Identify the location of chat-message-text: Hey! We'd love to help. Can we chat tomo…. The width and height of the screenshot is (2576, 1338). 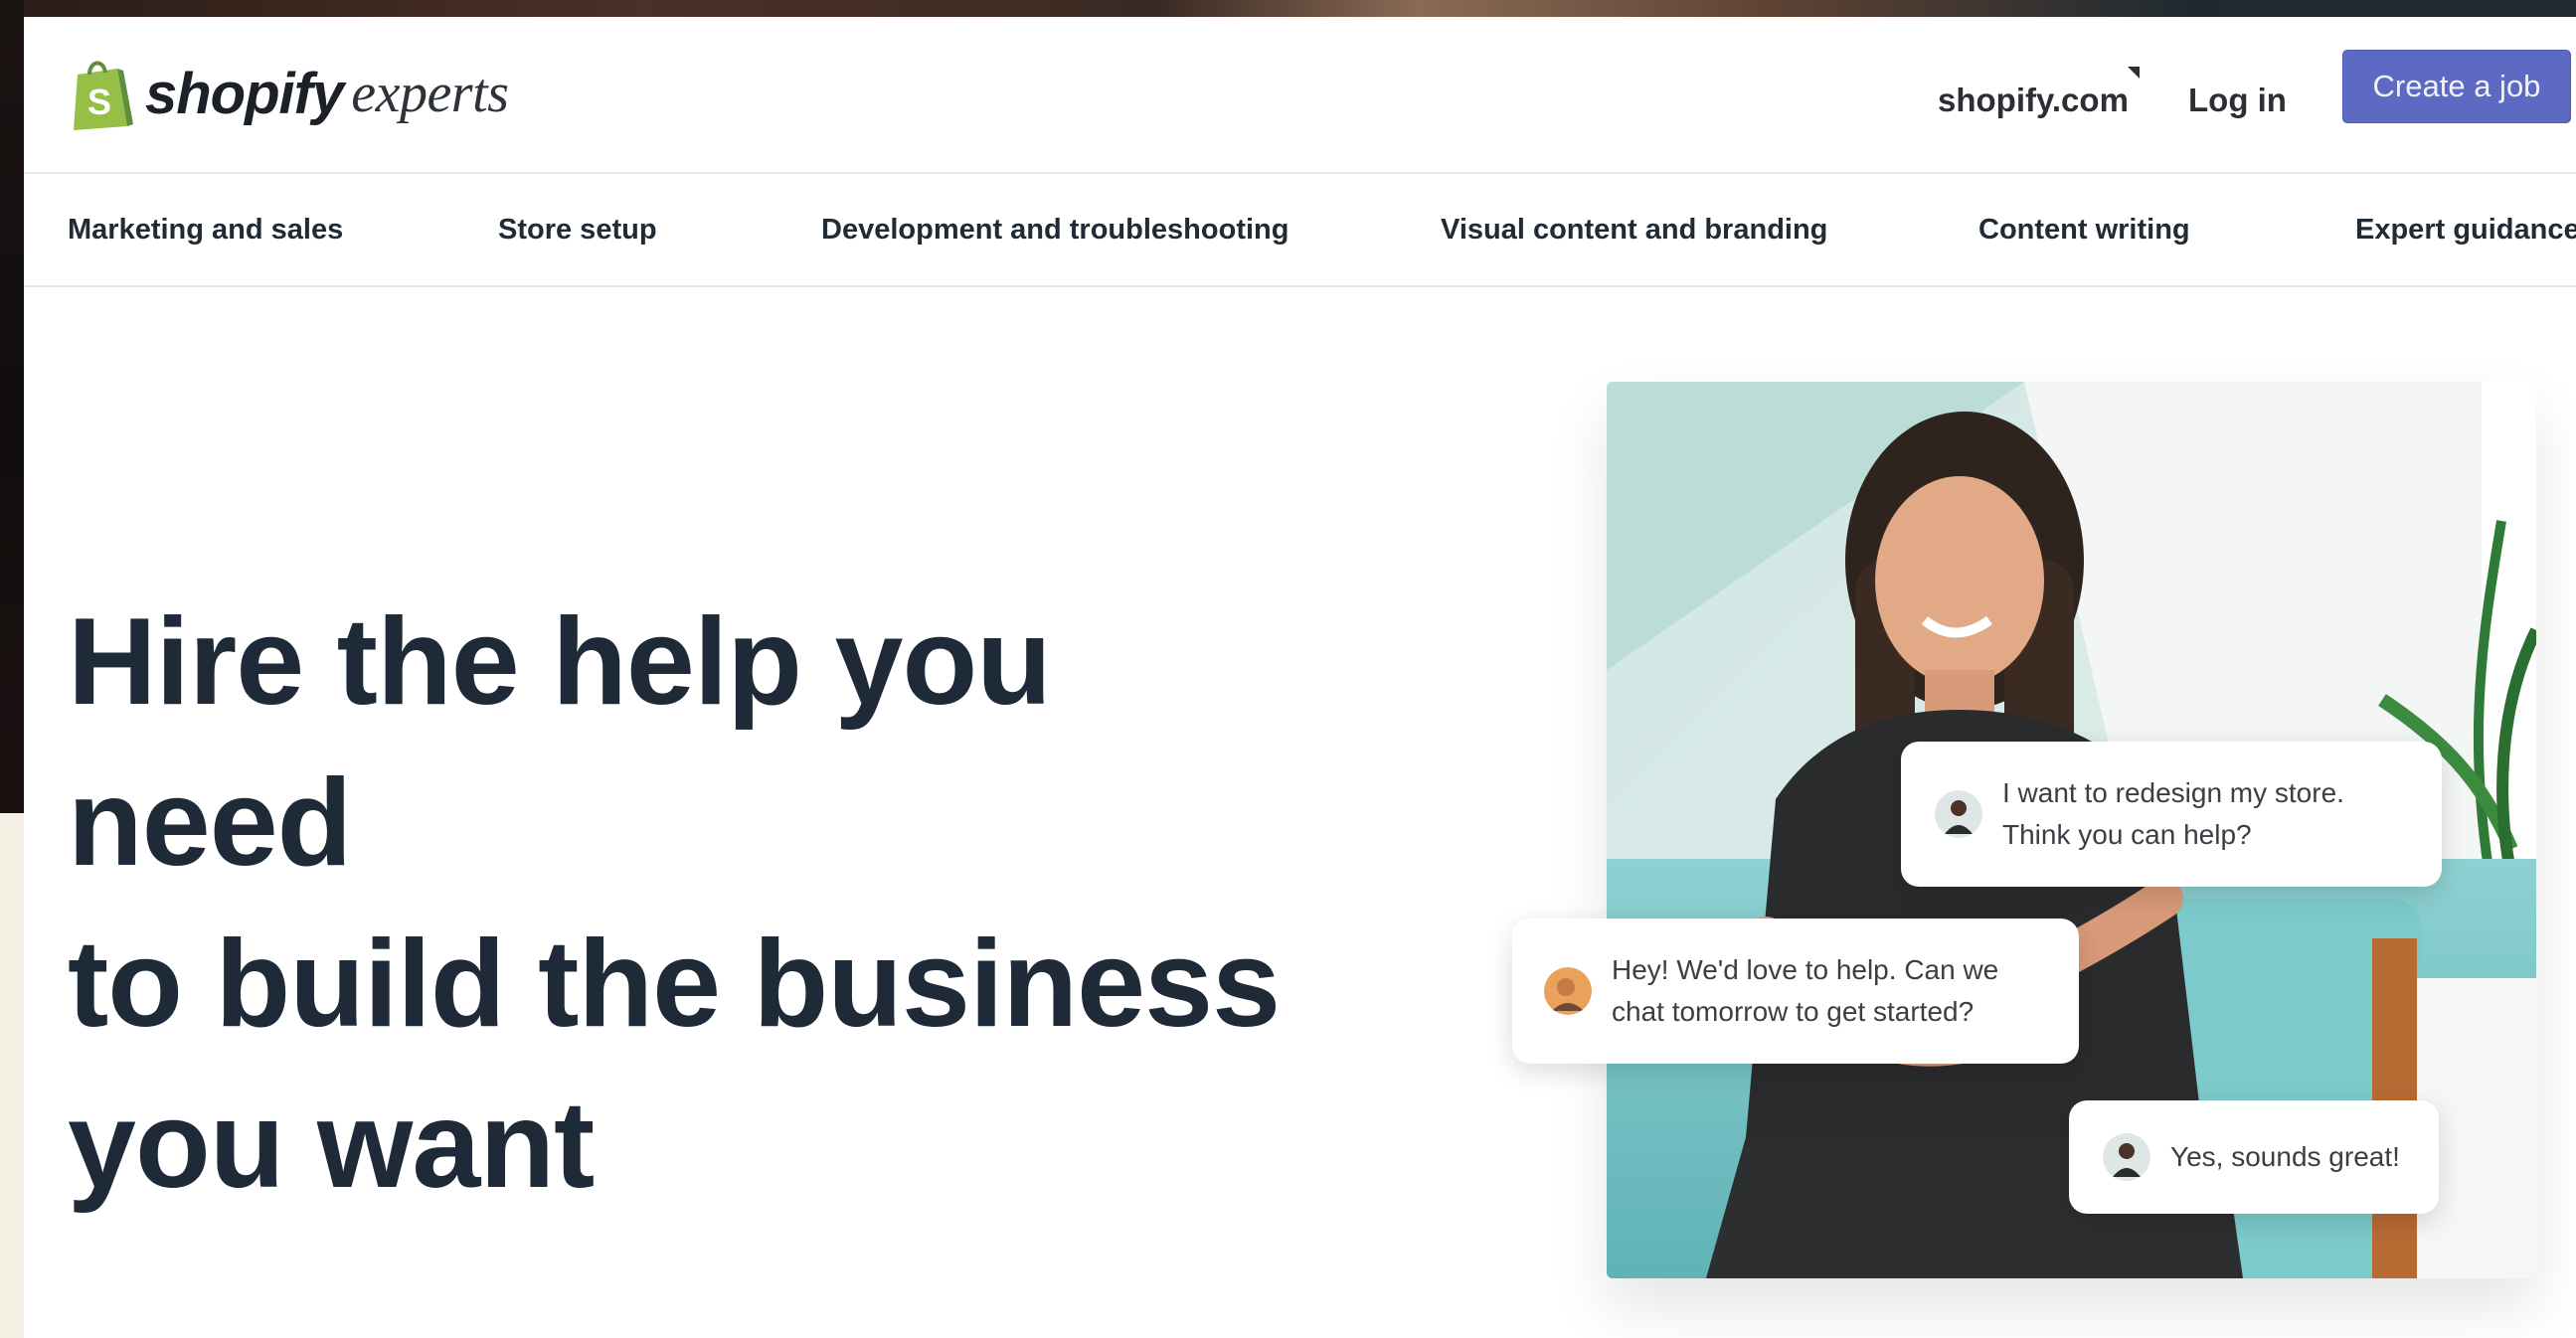
(1805, 990).